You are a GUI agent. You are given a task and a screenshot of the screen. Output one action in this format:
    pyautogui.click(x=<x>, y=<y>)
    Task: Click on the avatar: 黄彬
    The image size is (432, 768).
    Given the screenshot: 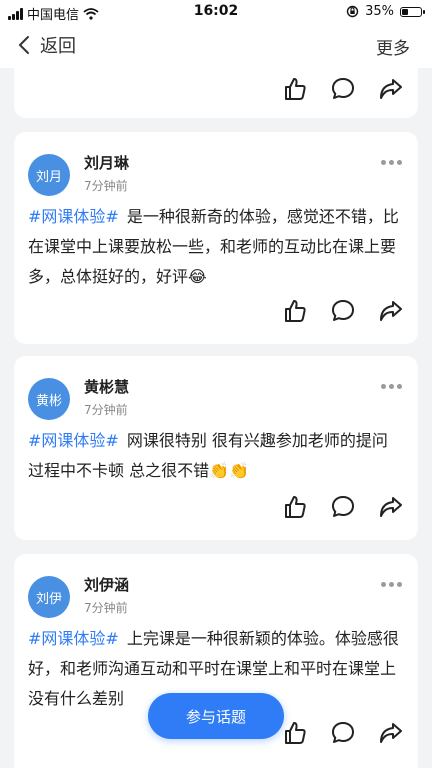 What is the action you would take?
    pyautogui.click(x=49, y=399)
    